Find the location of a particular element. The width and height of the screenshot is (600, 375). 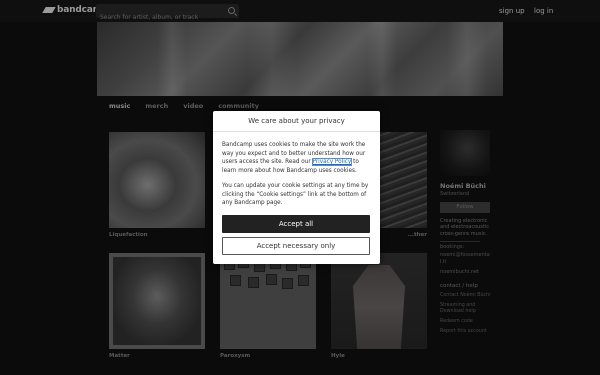

album-title: Paroxysm is located at coordinates (268, 356).